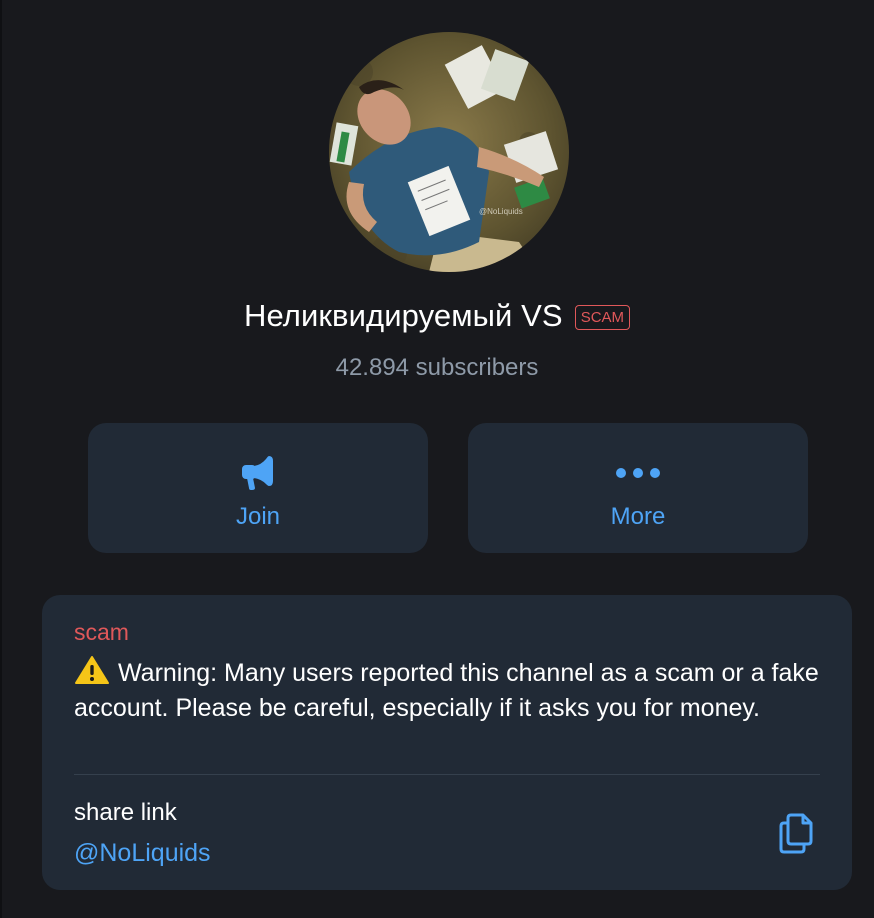  What do you see at coordinates (92, 670) in the screenshot?
I see `warning-icon` at bounding box center [92, 670].